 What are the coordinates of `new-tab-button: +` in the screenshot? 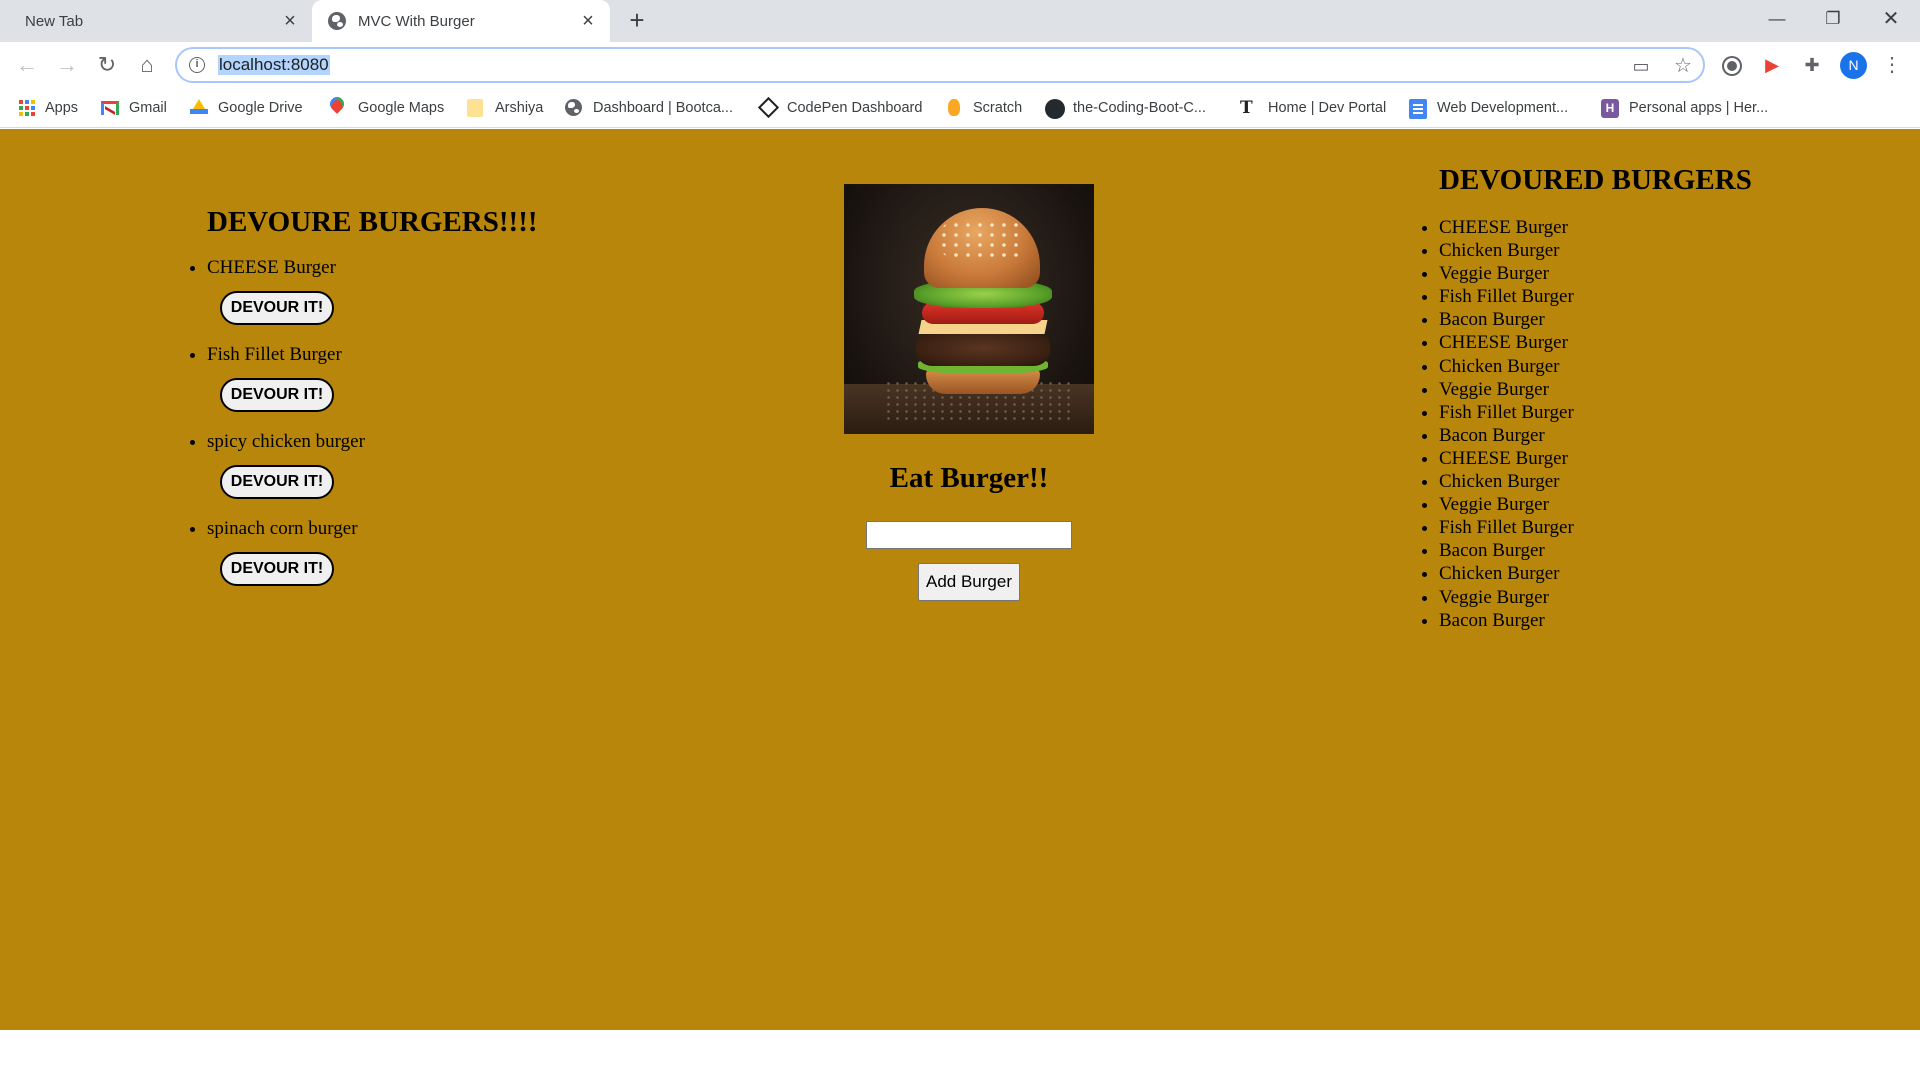 It's located at (637, 20).